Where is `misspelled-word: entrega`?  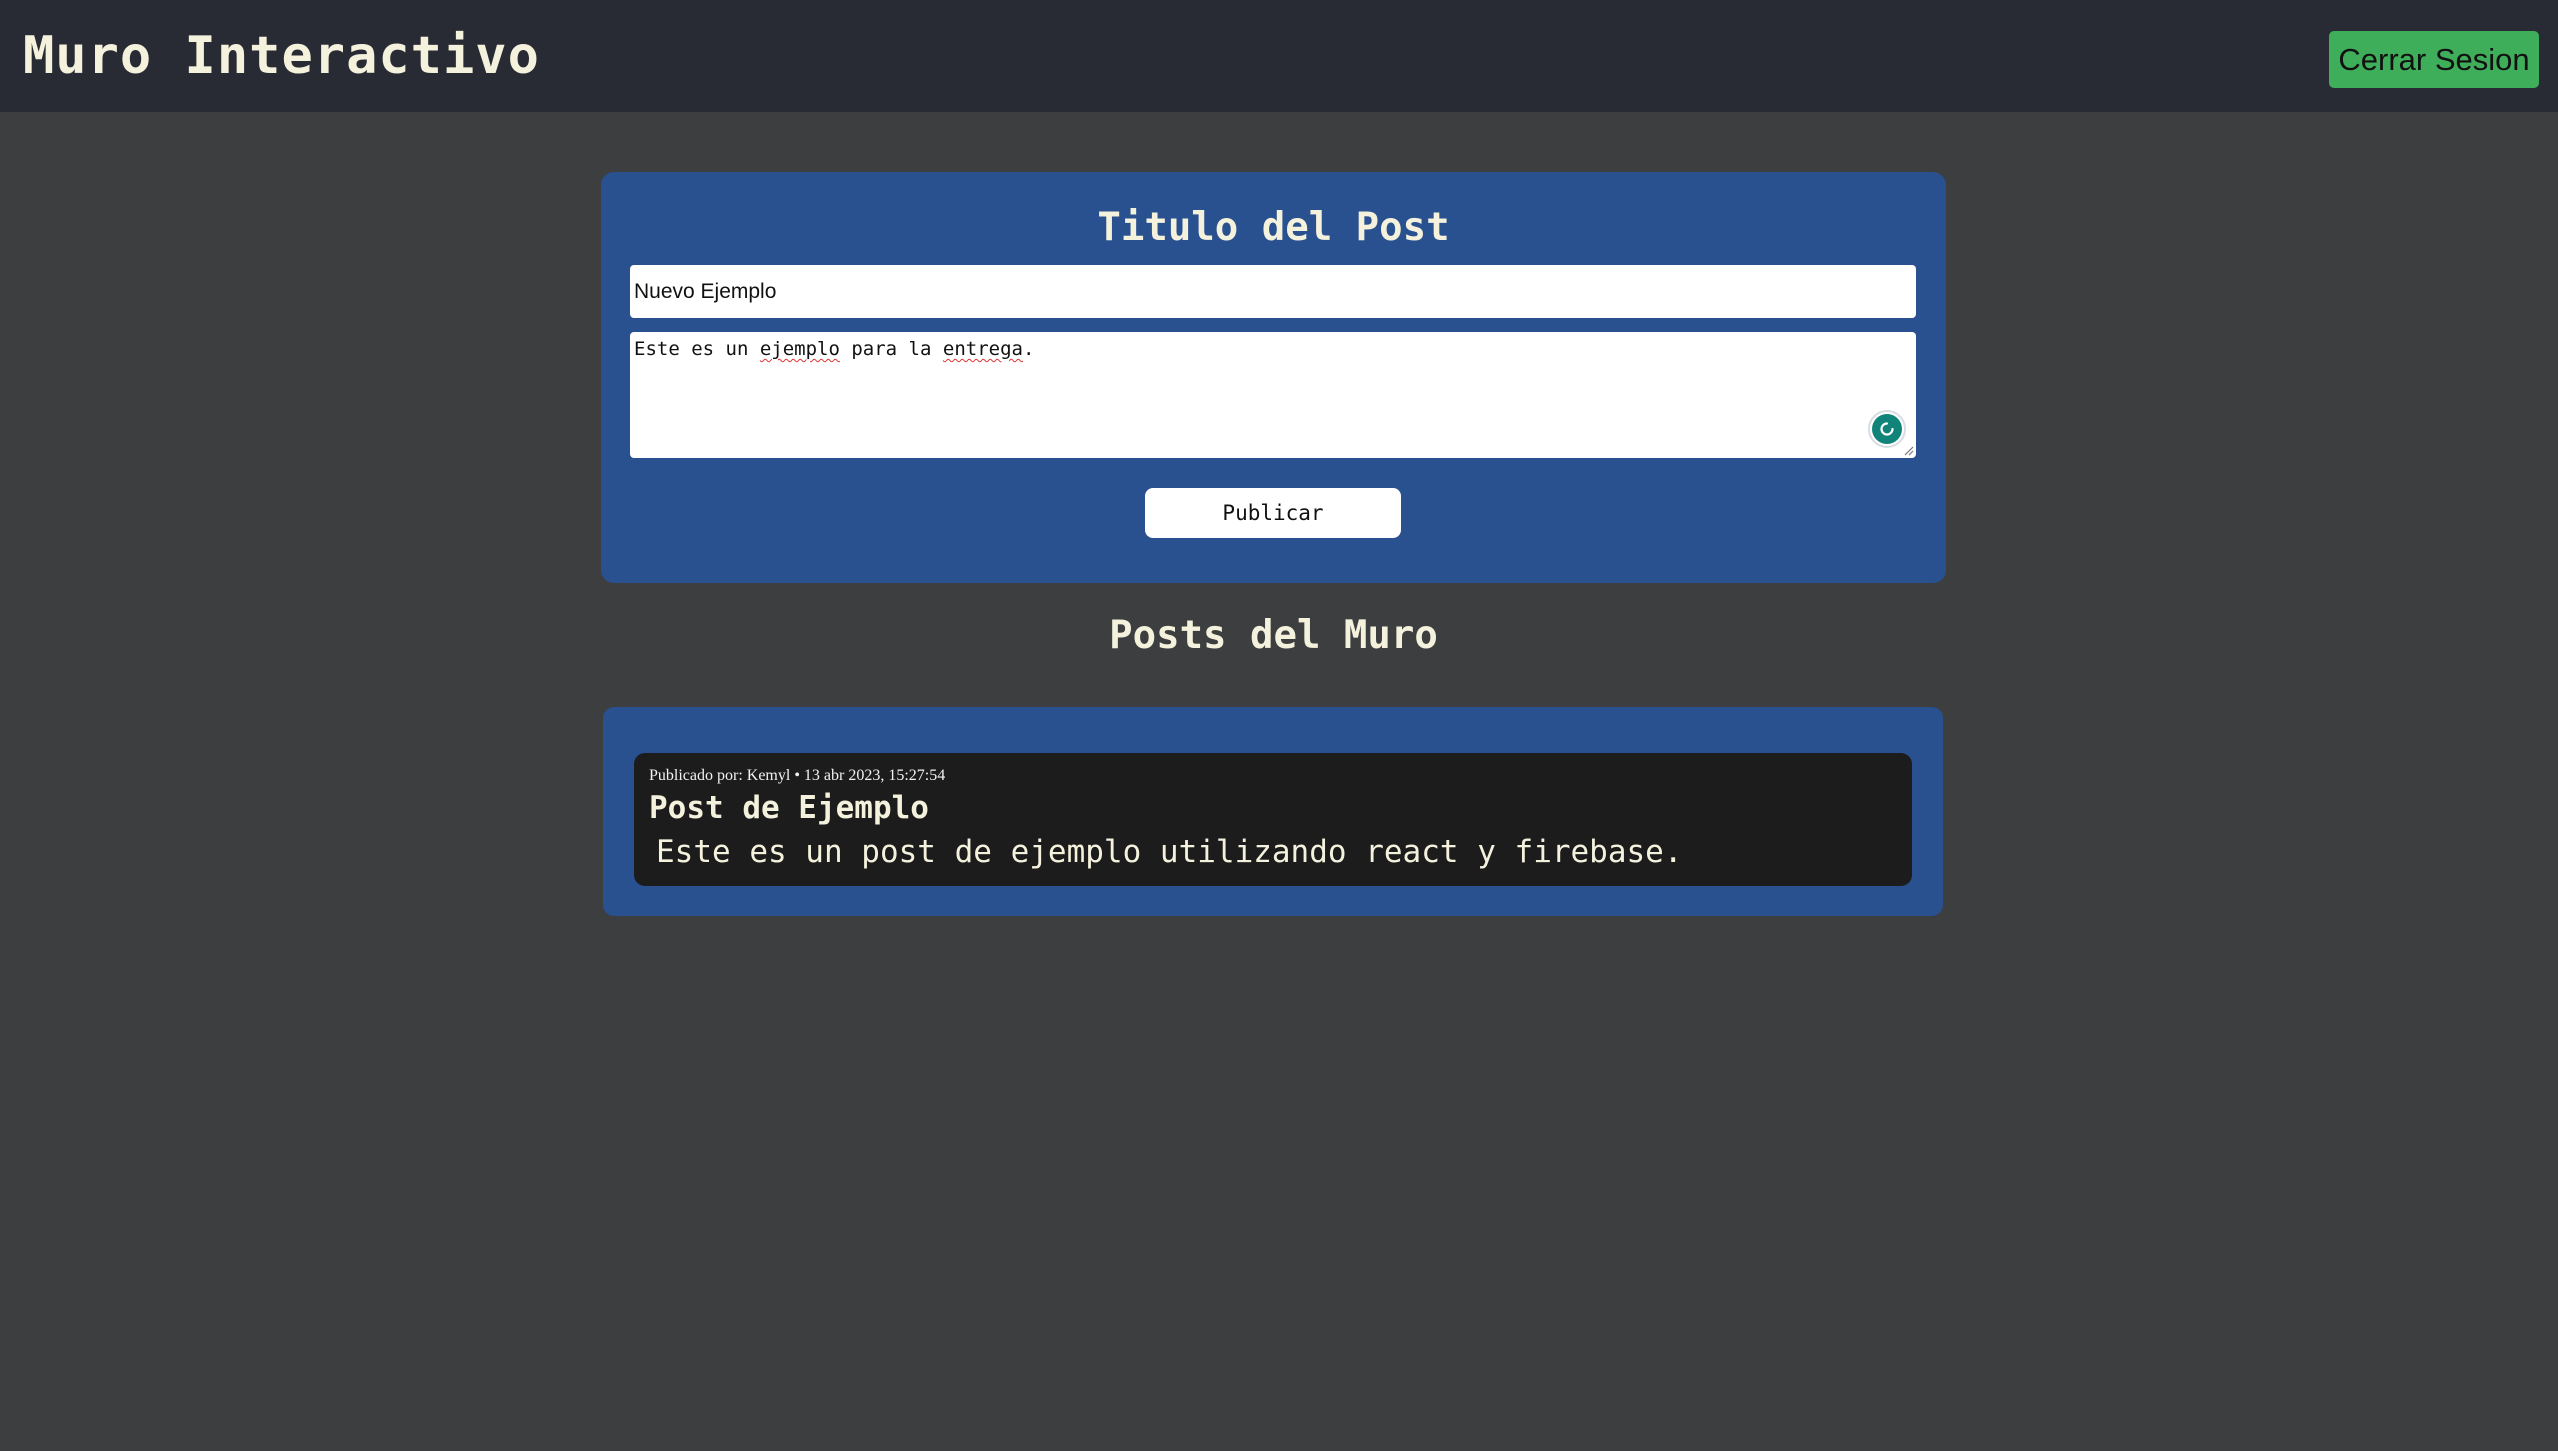 misspelled-word: entrega is located at coordinates (982, 349).